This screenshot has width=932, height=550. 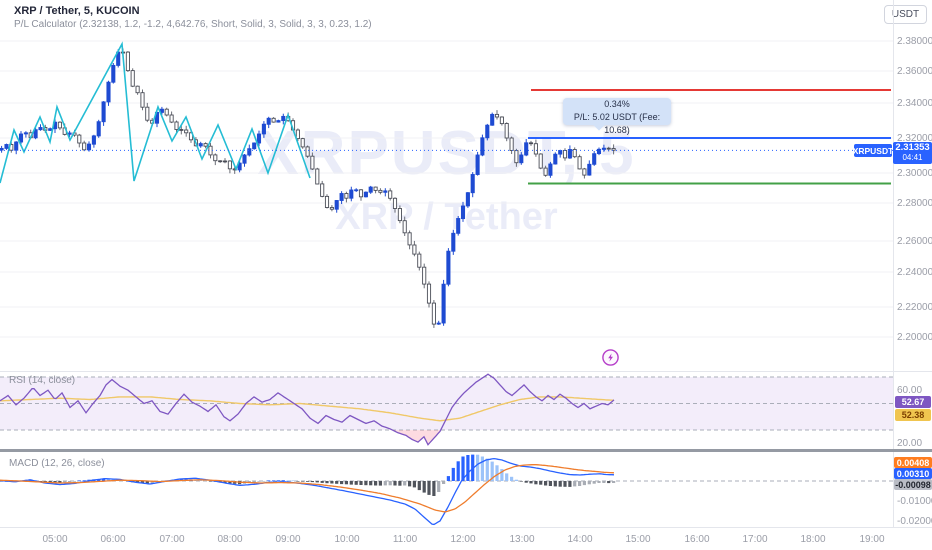 What do you see at coordinates (638, 539) in the screenshot?
I see `time-axis-label: 15:00` at bounding box center [638, 539].